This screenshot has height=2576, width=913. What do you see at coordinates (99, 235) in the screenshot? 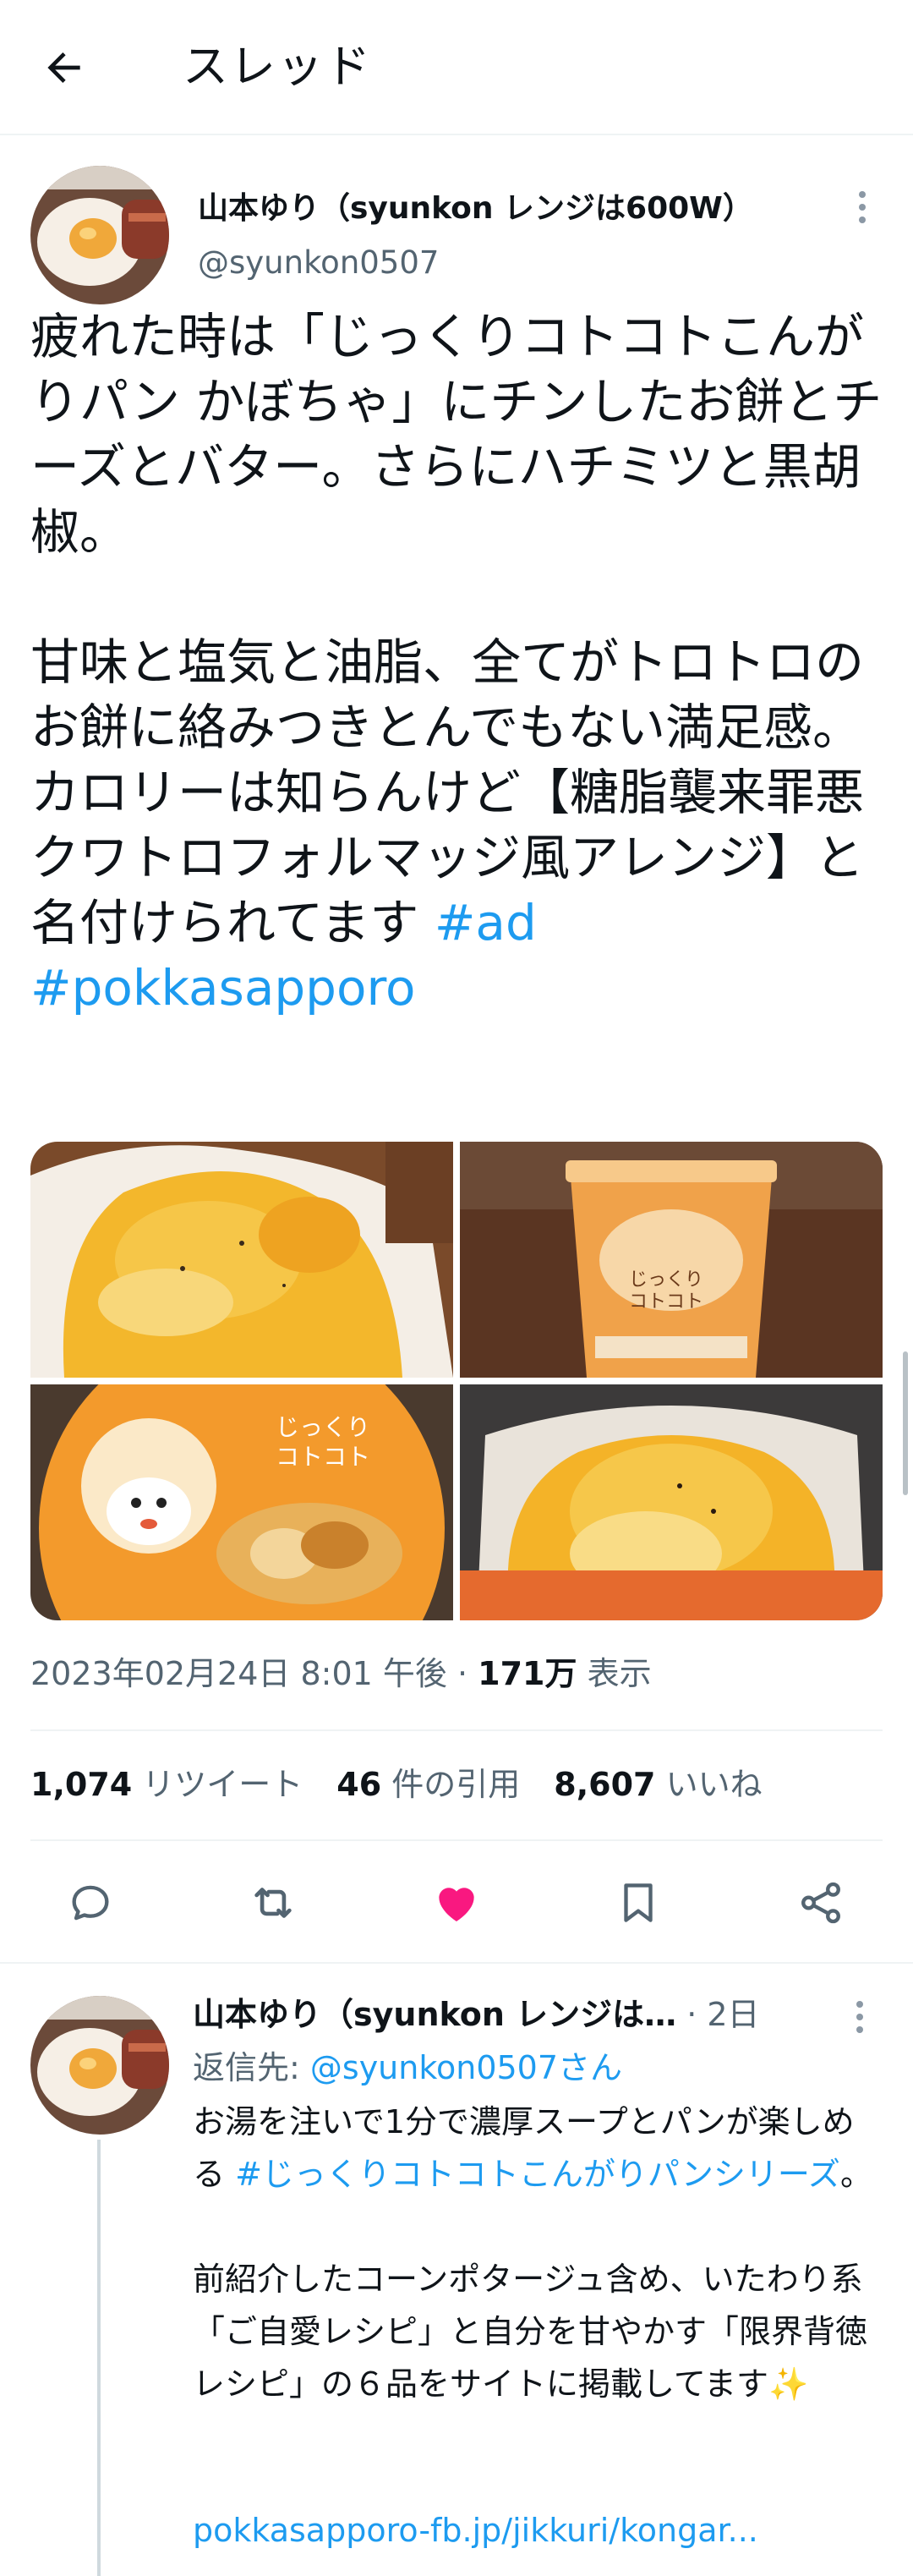
I see `avatar` at bounding box center [99, 235].